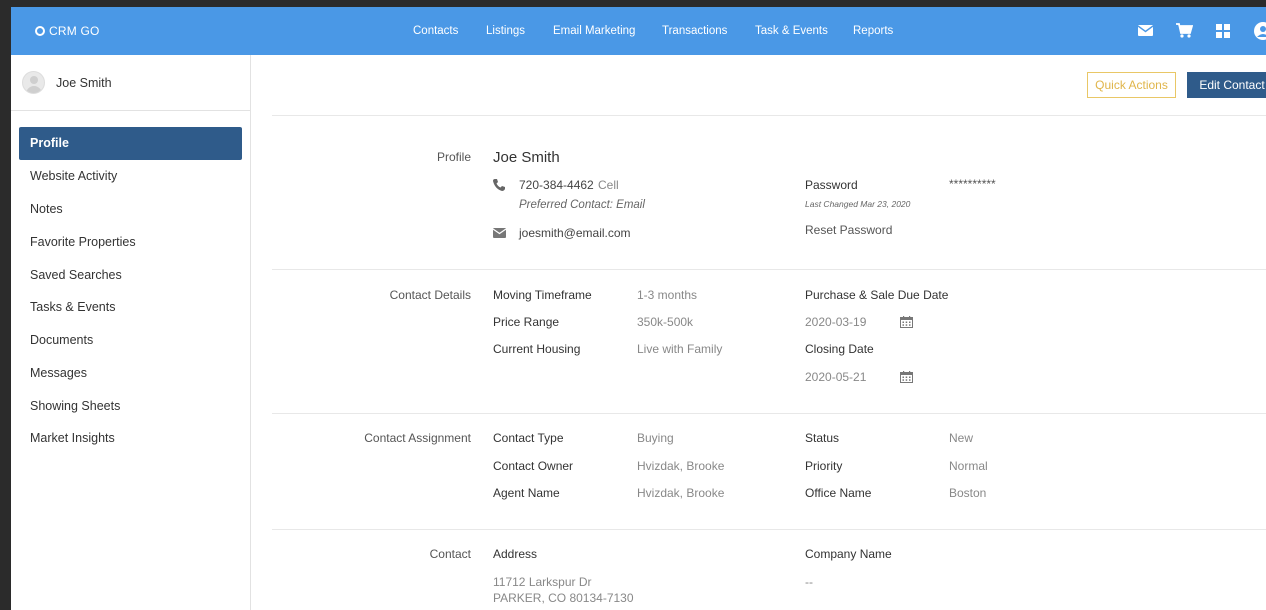 The image size is (1266, 610). What do you see at coordinates (680, 349) in the screenshot?
I see `current-housing-value: Live with Family` at bounding box center [680, 349].